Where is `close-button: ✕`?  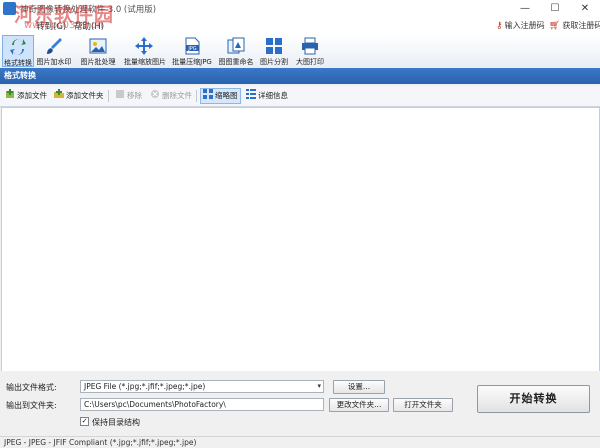 close-button: ✕ is located at coordinates (585, 9).